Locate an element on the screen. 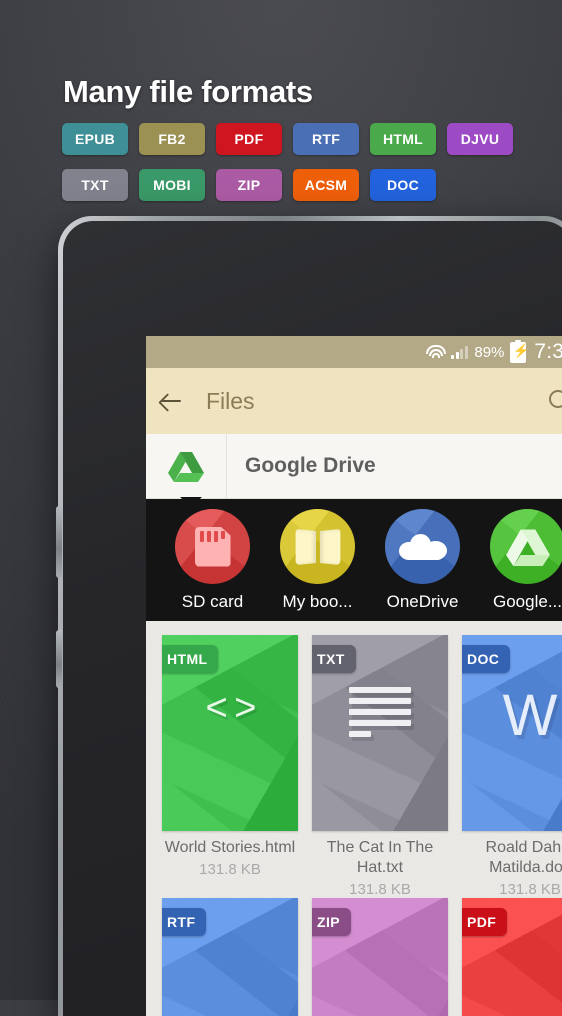 Image resolution: width=562 pixels, height=1016 pixels. wifi-icon is located at coordinates (436, 352).